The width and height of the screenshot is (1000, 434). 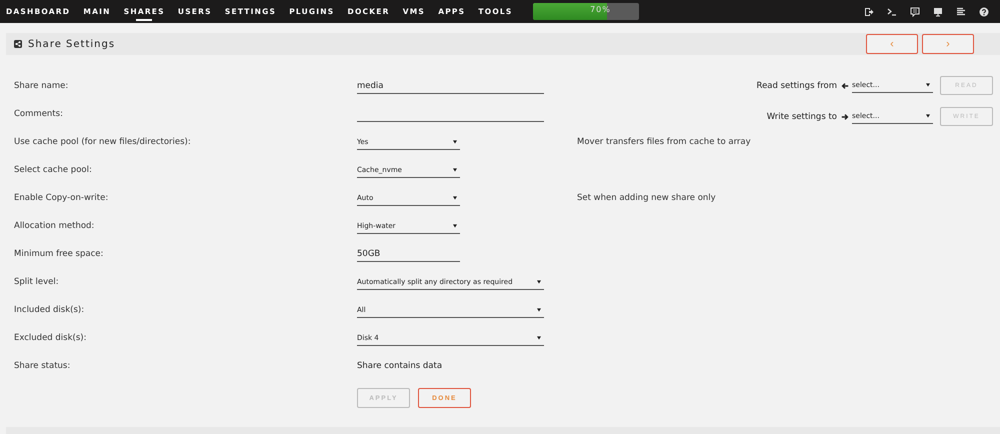 What do you see at coordinates (869, 11) in the screenshot?
I see `logout-icon` at bounding box center [869, 11].